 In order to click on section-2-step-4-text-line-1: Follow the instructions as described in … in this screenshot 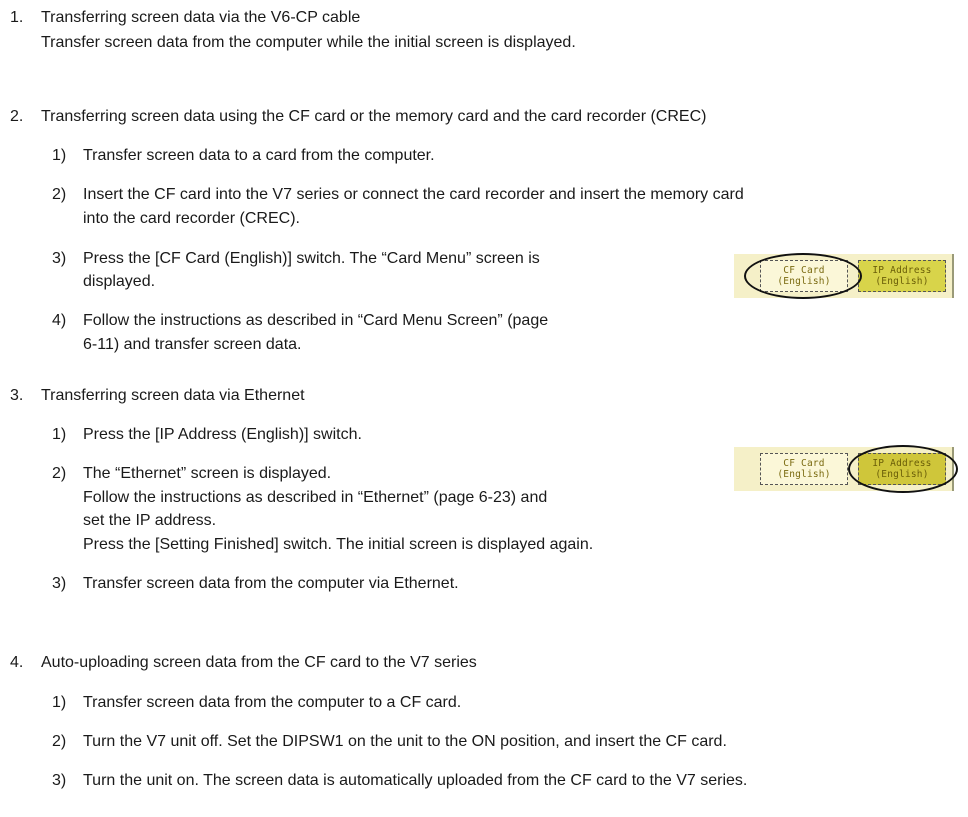, I will do `click(316, 320)`.